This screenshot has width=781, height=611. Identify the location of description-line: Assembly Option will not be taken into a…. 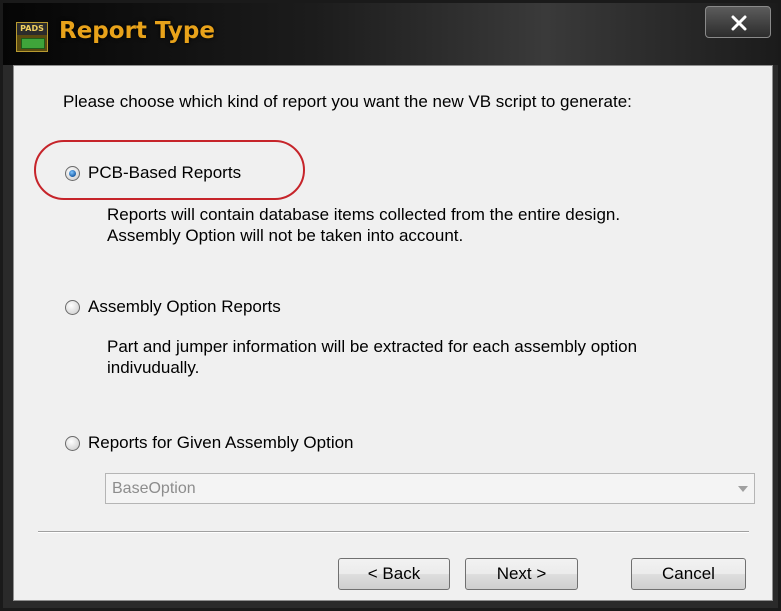
(285, 235).